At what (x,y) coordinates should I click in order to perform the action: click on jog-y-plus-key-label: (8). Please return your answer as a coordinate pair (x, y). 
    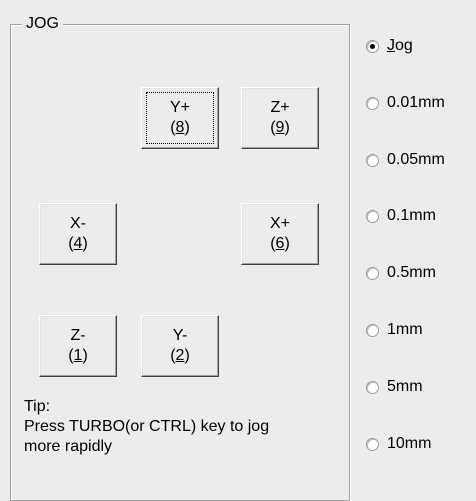
    Looking at the image, I should click on (180, 127).